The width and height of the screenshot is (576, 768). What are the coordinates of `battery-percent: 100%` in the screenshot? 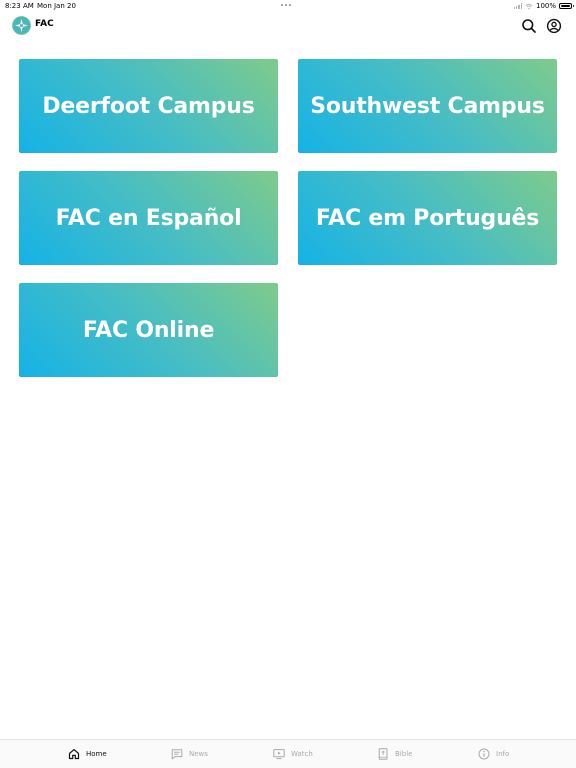 It's located at (545, 6).